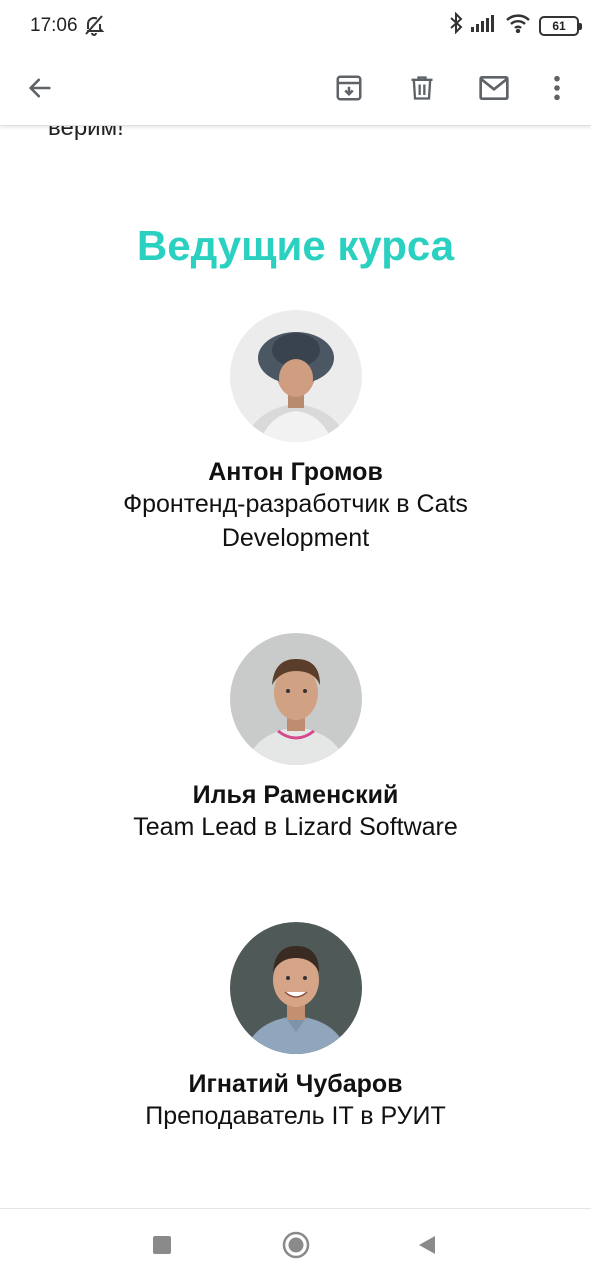  I want to click on instructor-name: Игнатий Чубаров, so click(295, 1084).